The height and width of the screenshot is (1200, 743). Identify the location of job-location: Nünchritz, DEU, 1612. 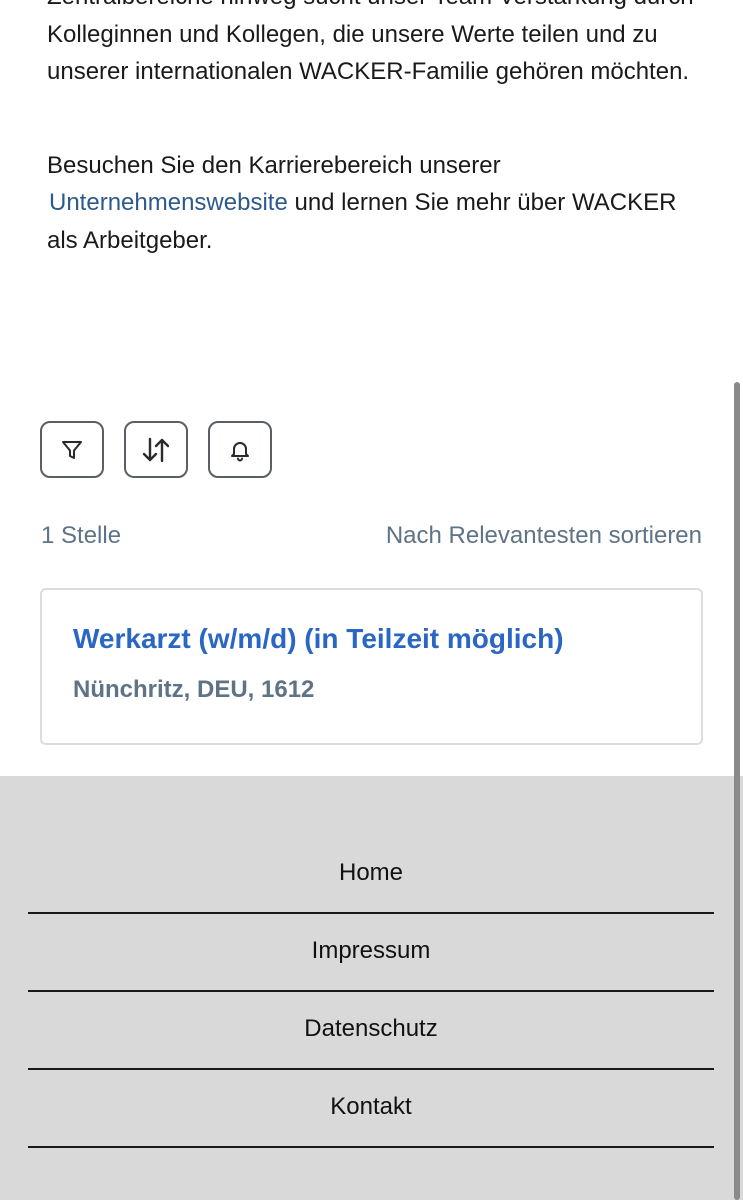
(194, 689).